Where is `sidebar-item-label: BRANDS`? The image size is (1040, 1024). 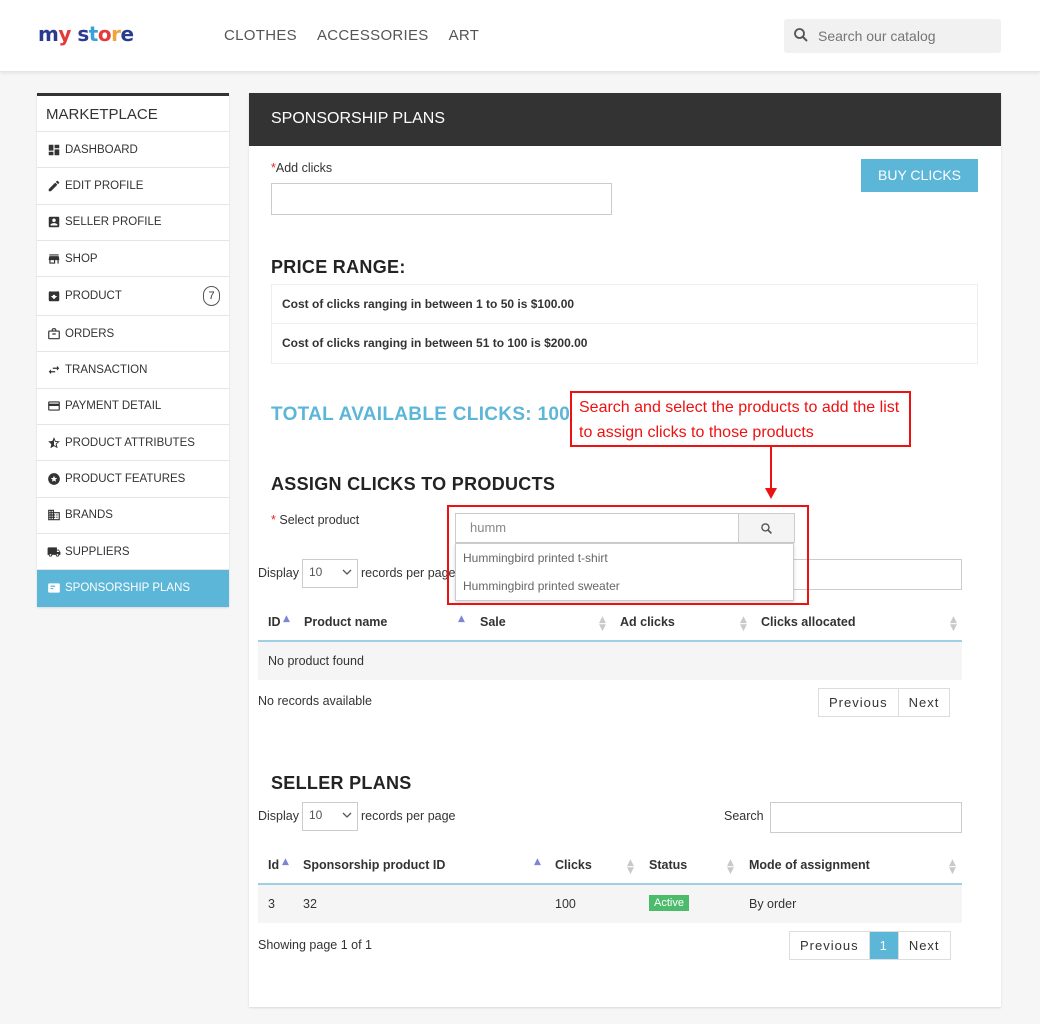
sidebar-item-label: BRANDS is located at coordinates (89, 515).